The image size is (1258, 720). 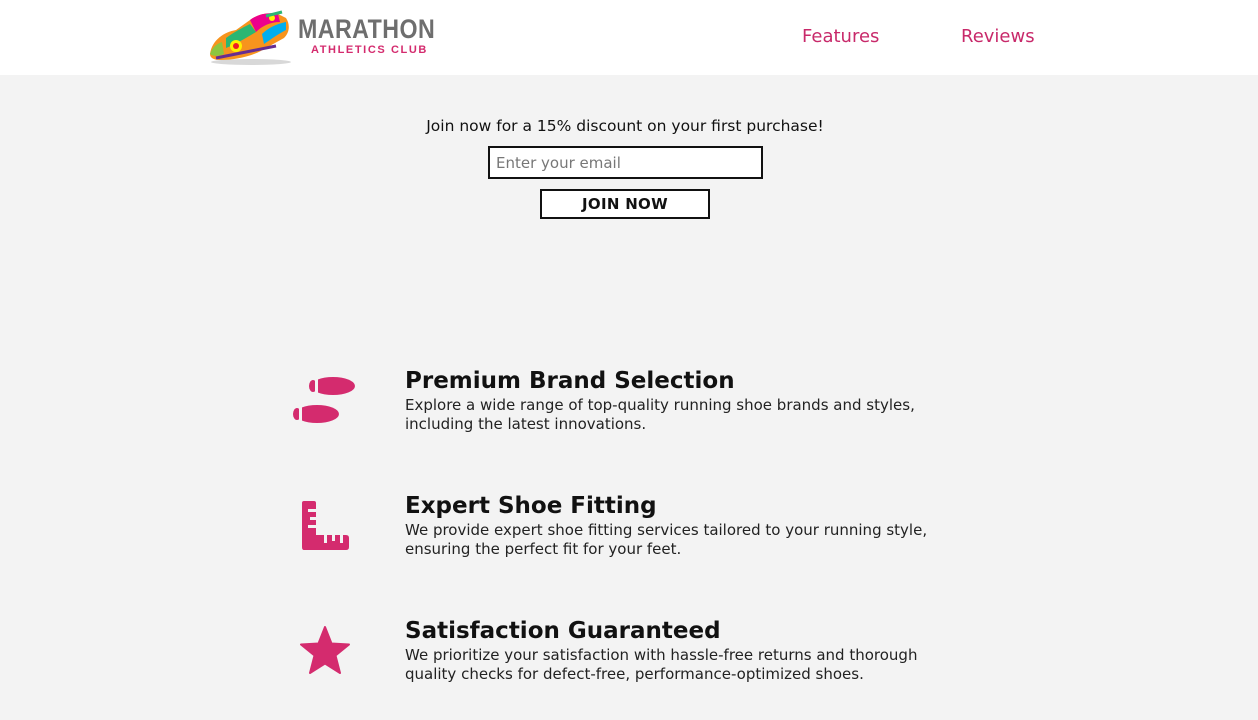 What do you see at coordinates (570, 381) in the screenshot?
I see `feature-title: Premium Brand Selection` at bounding box center [570, 381].